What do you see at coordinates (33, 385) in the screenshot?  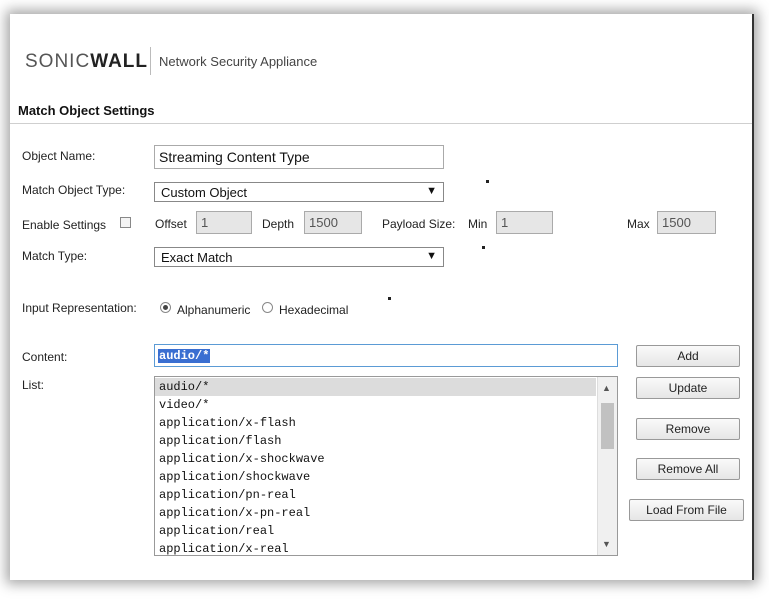 I see `list-label: List:` at bounding box center [33, 385].